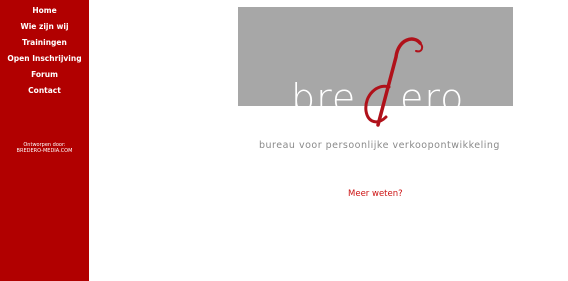  Describe the element at coordinates (44, 78) in the screenshot. I see `nav-item-forum: Forum` at that location.